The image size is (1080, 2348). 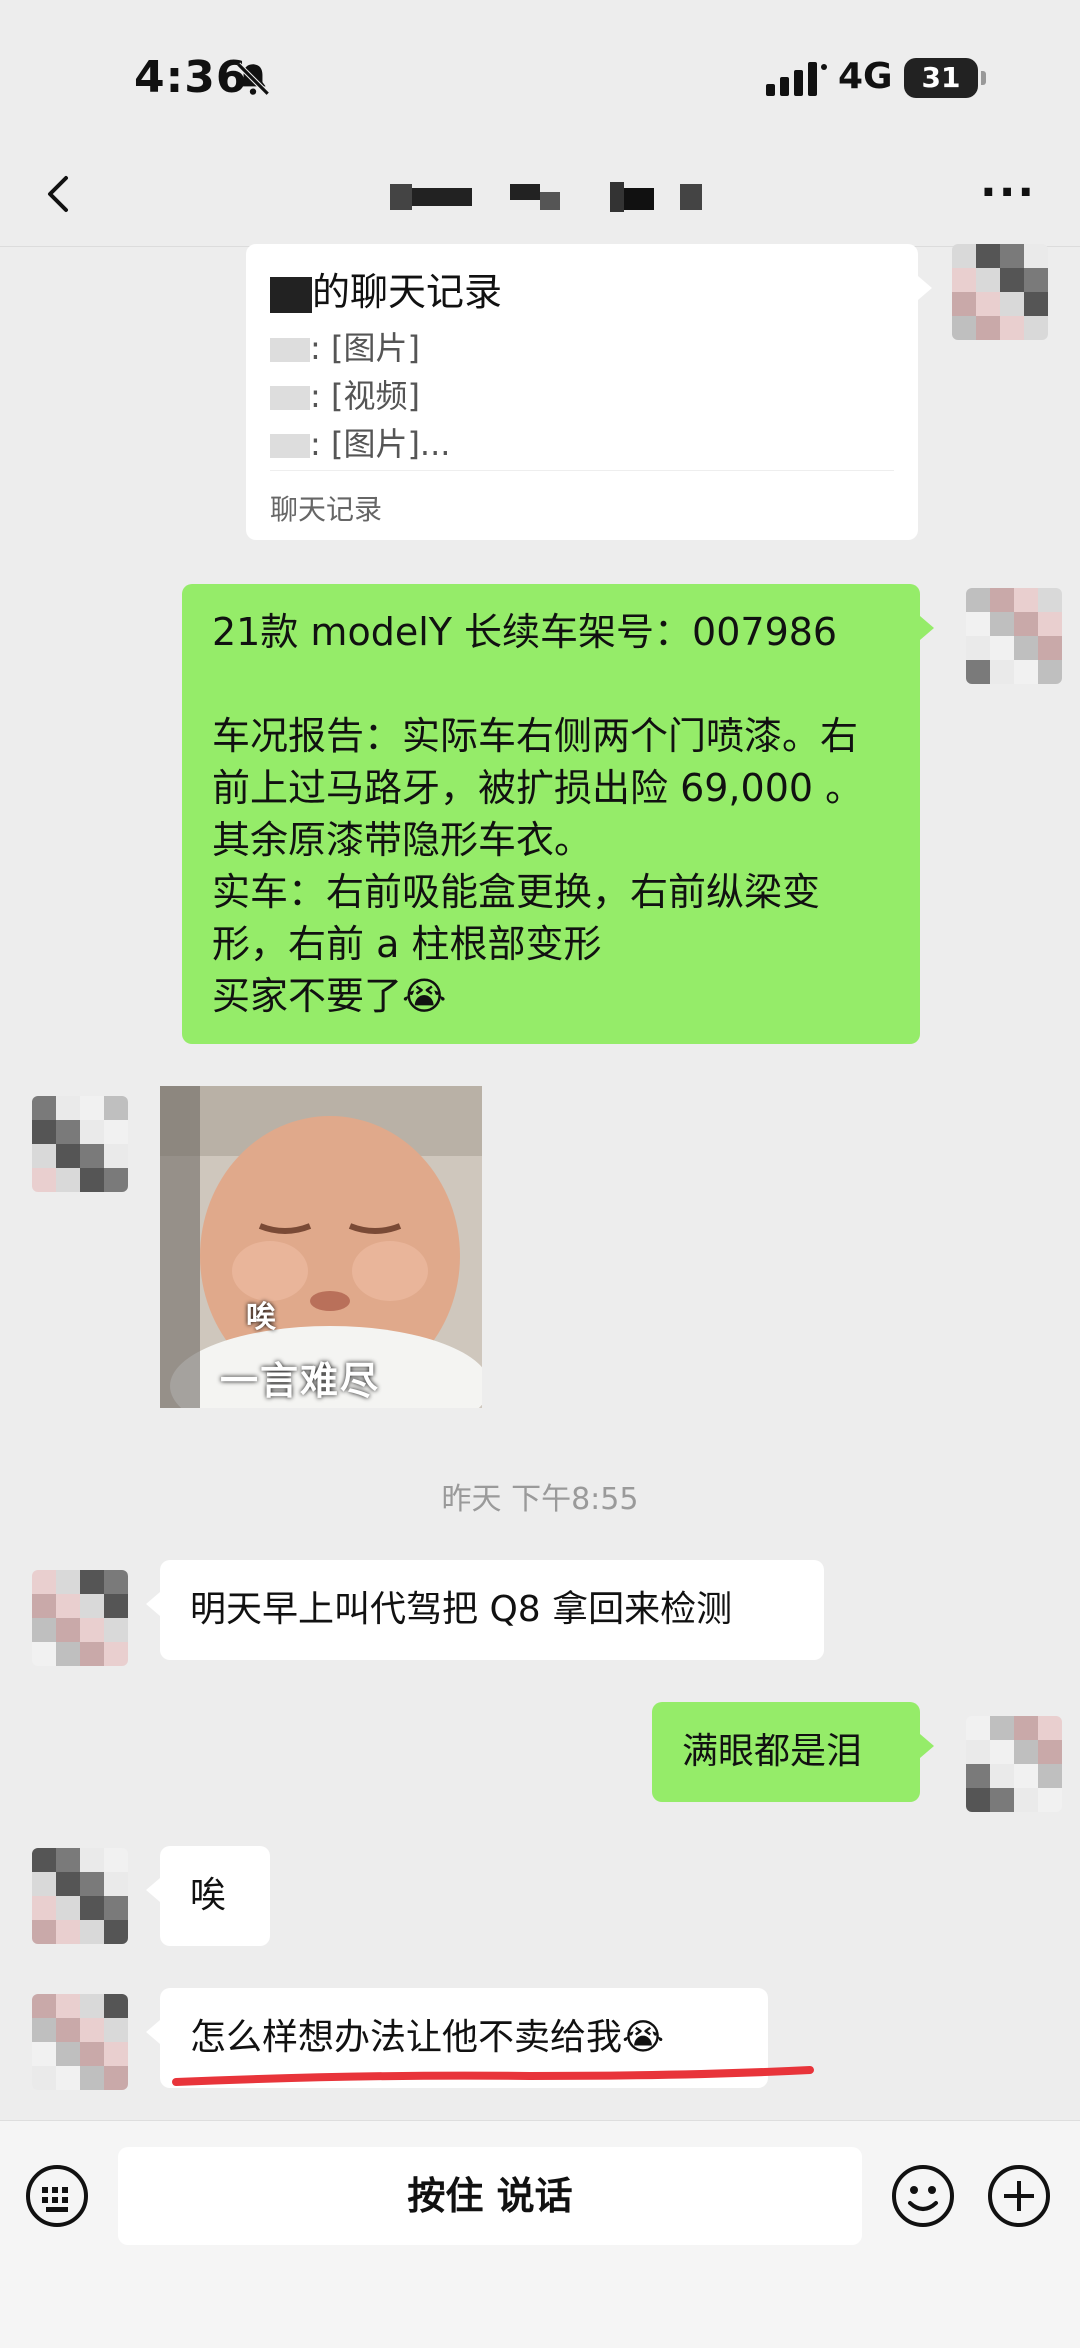 What do you see at coordinates (321, 1247) in the screenshot?
I see `sticker-image: 唉 一言难尽` at bounding box center [321, 1247].